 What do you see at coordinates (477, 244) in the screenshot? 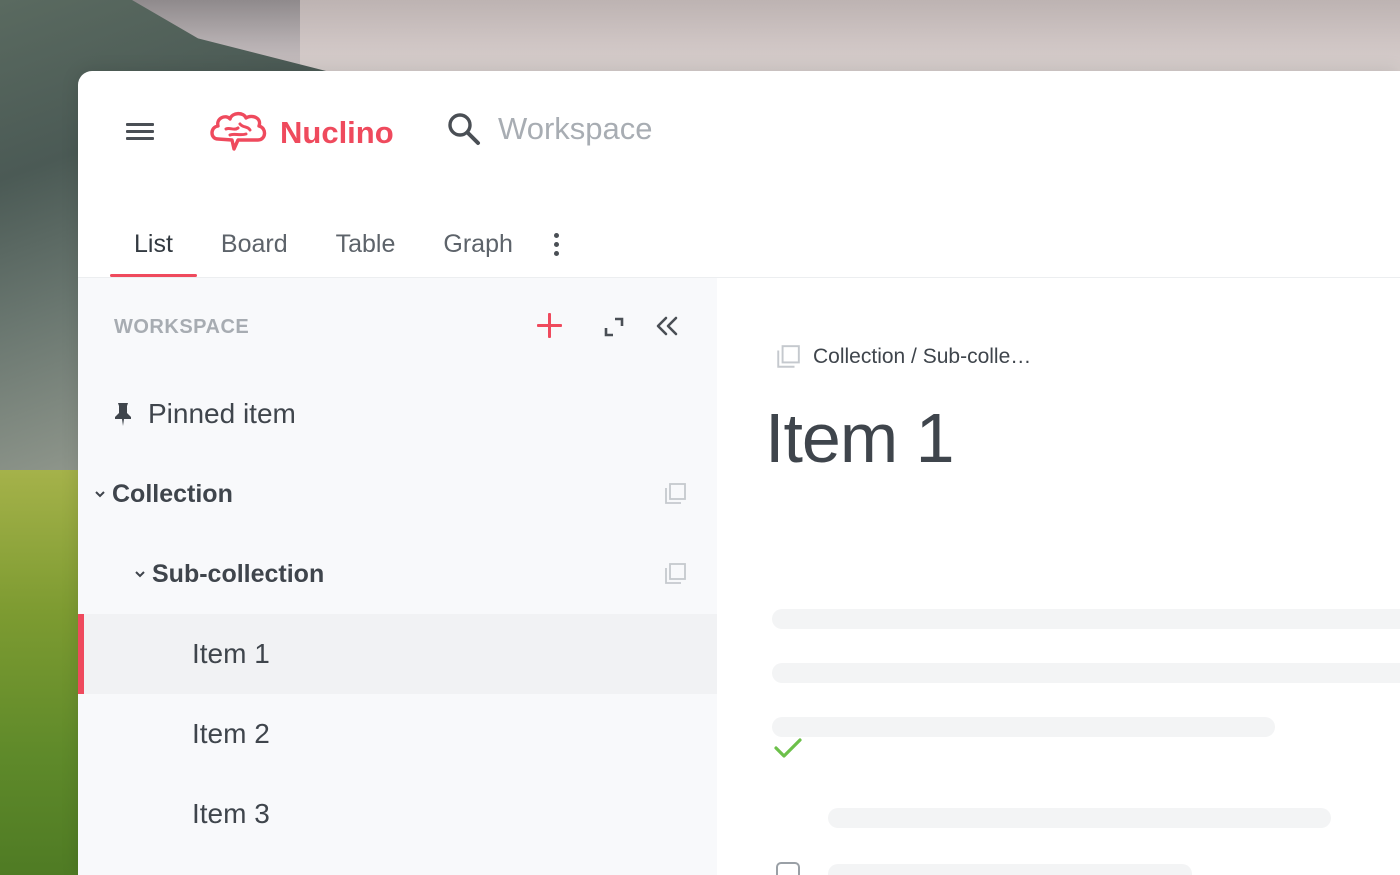
I see `tab-graph: Graph` at bounding box center [477, 244].